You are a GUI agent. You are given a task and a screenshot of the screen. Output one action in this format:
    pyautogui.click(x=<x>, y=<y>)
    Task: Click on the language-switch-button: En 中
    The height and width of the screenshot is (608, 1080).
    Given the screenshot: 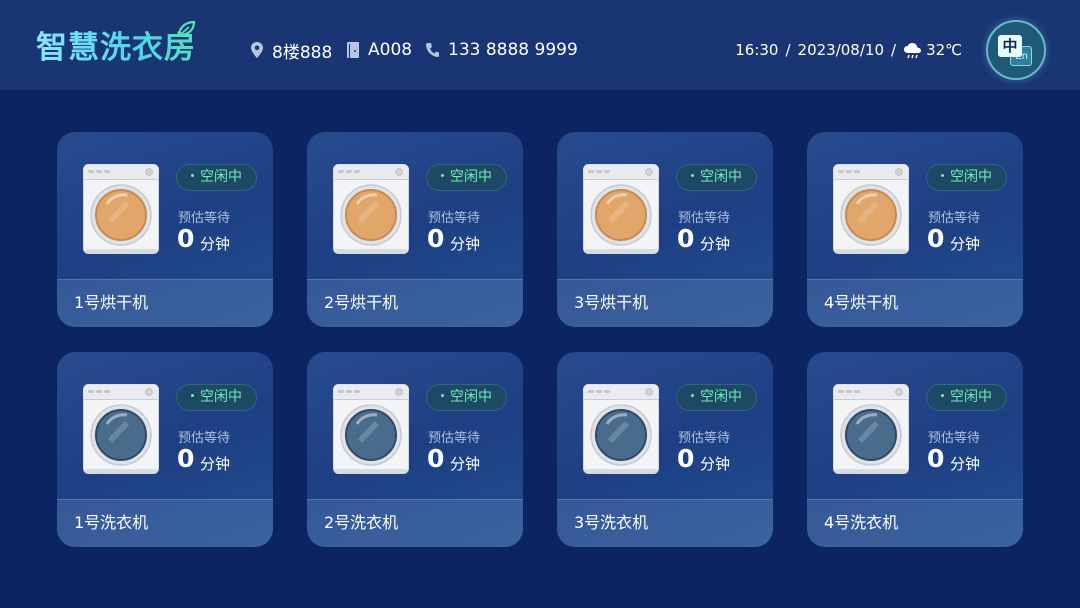 What is the action you would take?
    pyautogui.click(x=1016, y=50)
    